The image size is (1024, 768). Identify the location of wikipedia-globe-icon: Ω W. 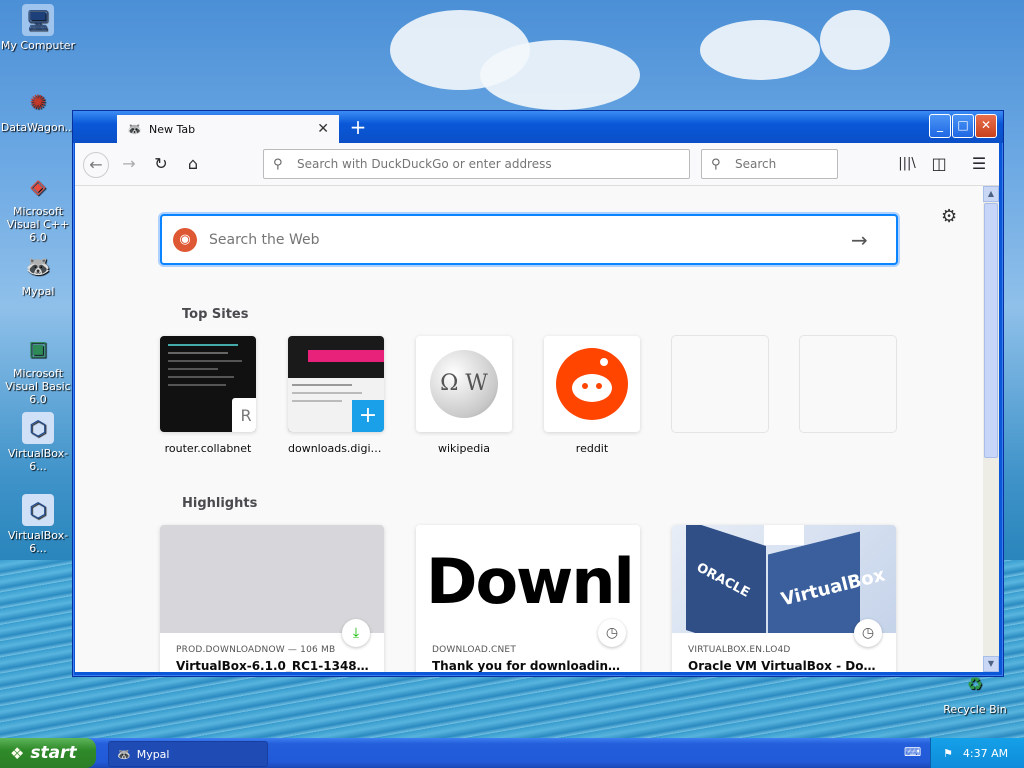
(464, 384).